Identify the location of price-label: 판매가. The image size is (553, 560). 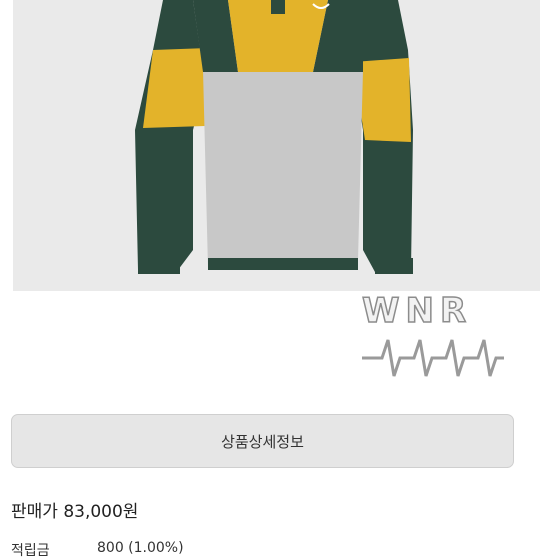
(34, 512).